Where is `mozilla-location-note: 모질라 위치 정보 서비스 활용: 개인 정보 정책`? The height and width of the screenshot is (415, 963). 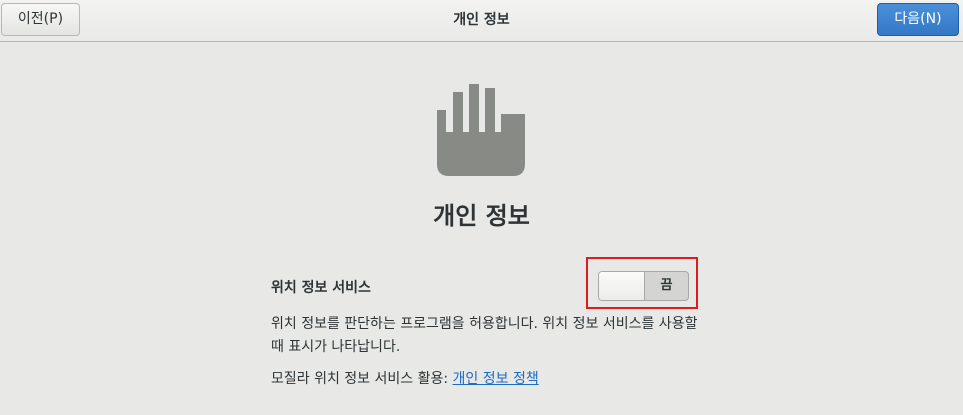 mozilla-location-note: 모질라 위치 정보 서비스 활용: 개인 정보 정책 is located at coordinates (405, 379).